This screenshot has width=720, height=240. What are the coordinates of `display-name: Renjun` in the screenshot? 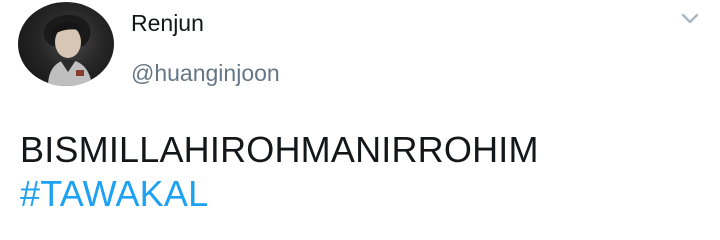 It's located at (167, 23).